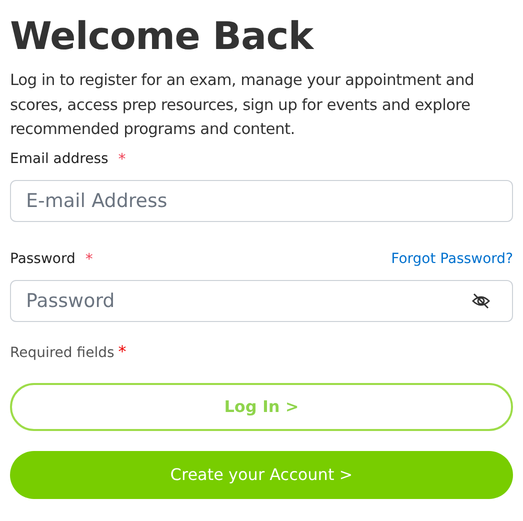 Image resolution: width=523 pixels, height=521 pixels. What do you see at coordinates (261, 301) in the screenshot?
I see `password-field: Password` at bounding box center [261, 301].